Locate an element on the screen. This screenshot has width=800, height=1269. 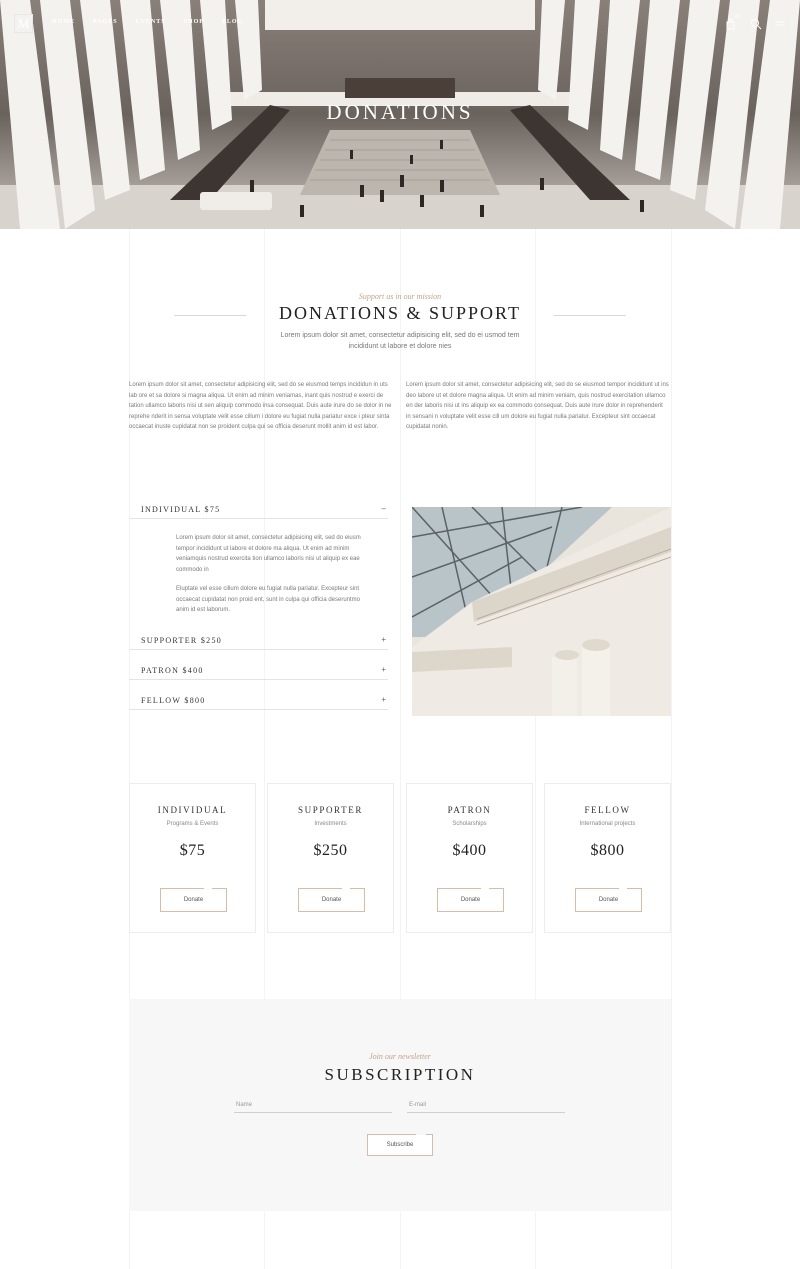
cart-icon: 00 is located at coordinates (733, 22).